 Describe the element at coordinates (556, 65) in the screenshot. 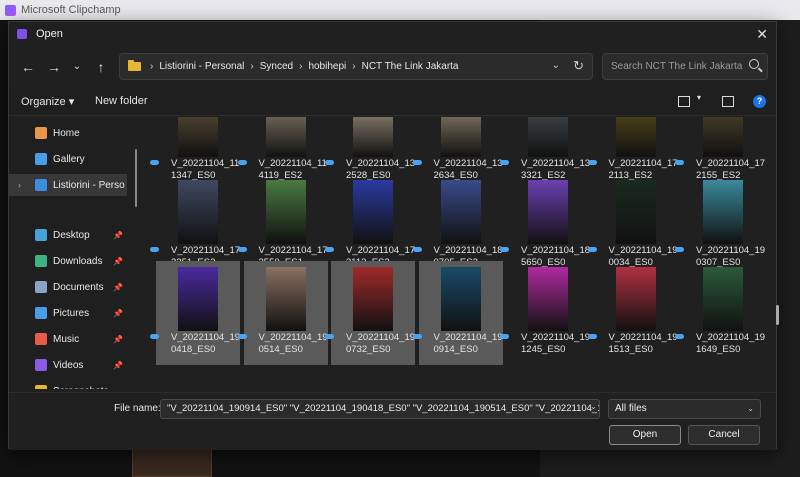

I see `address-dropdown-icon: ⌄` at that location.